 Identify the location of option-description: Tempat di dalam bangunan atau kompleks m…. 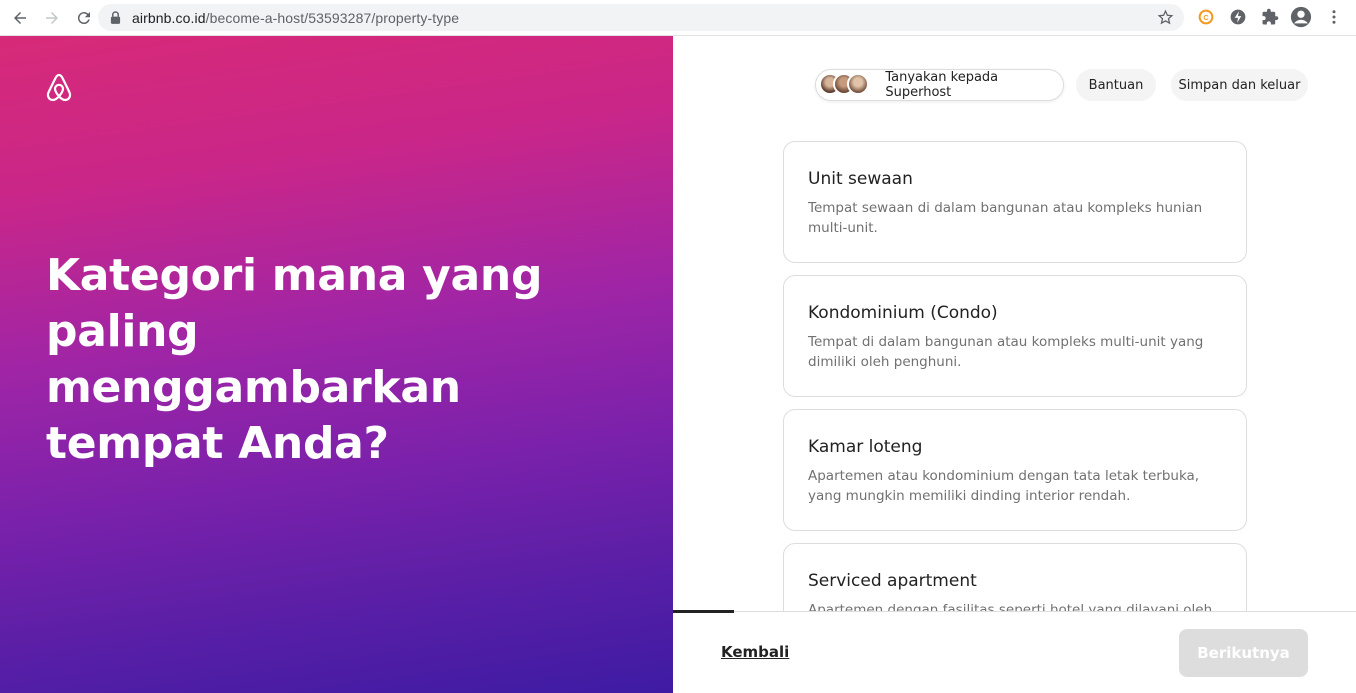
(1006, 352).